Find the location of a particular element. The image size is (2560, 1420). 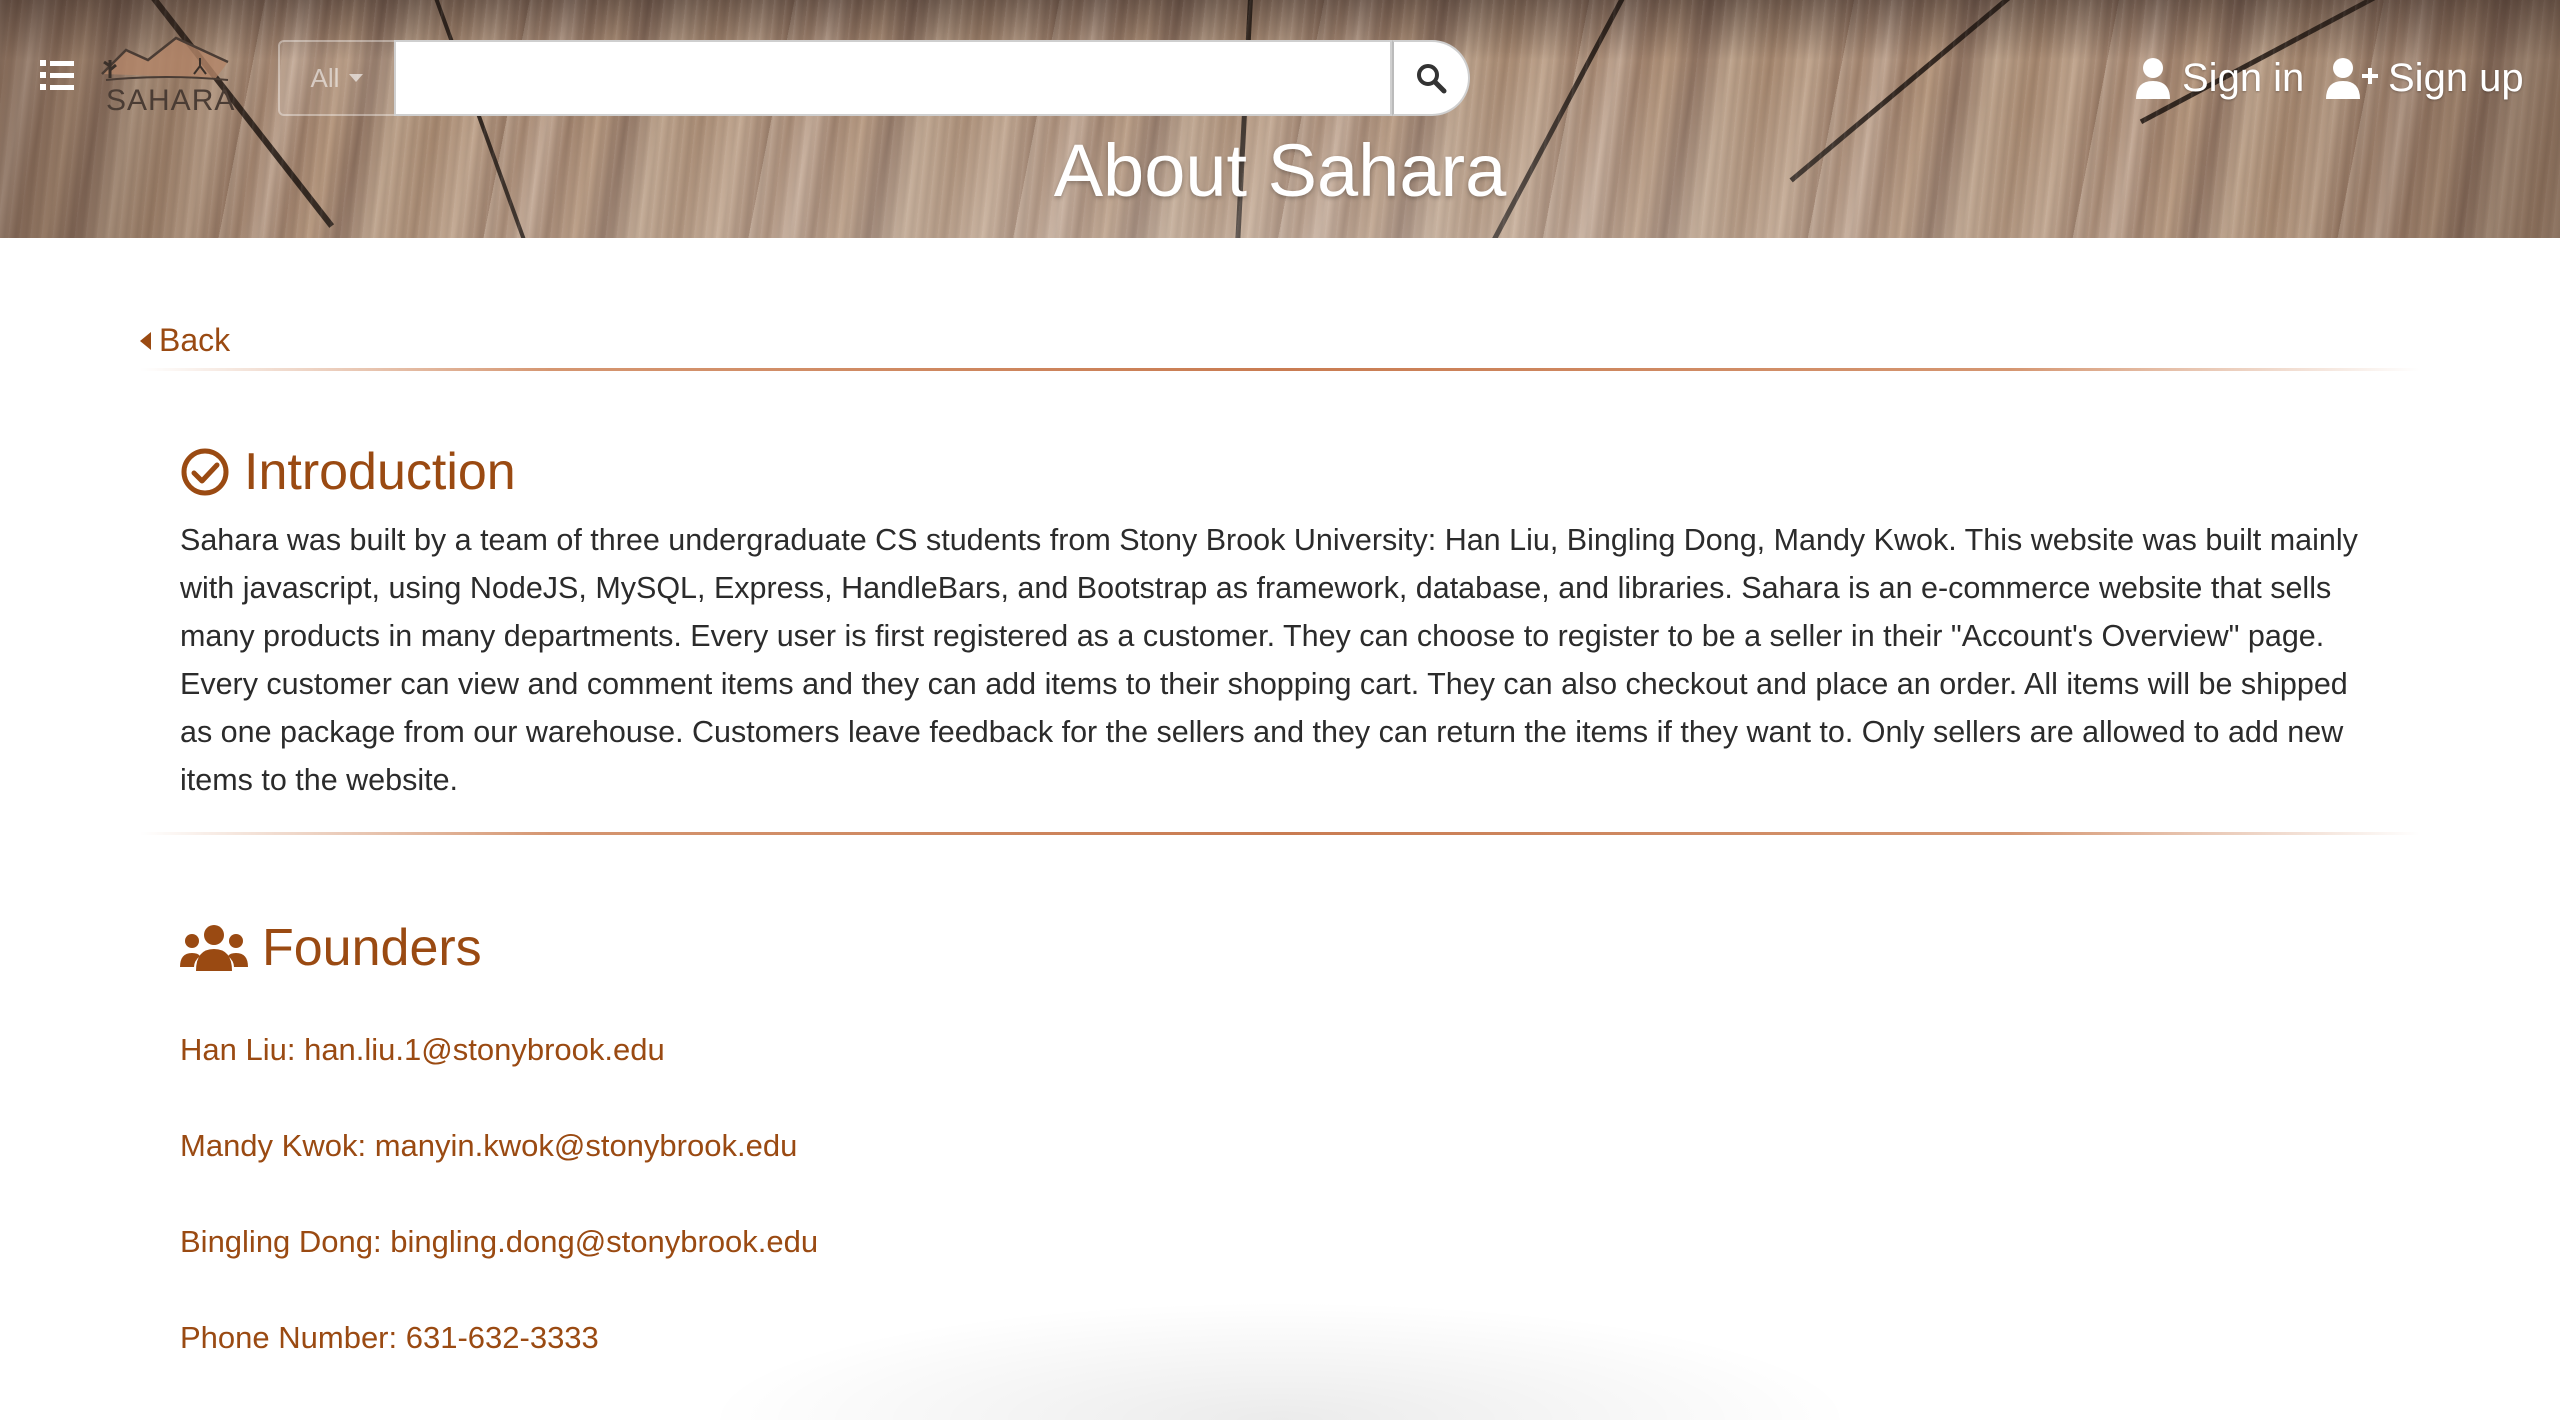

sign-up-label: Sign up is located at coordinates (2456, 77).